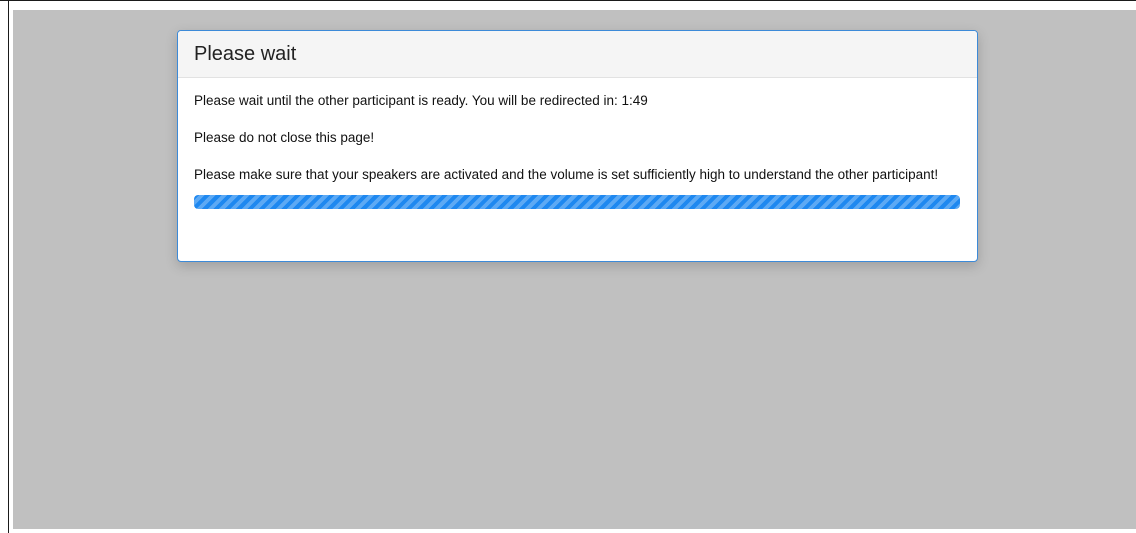  Describe the element at coordinates (284, 137) in the screenshot. I see `do-not-close-message: Please do not close this page!` at that location.